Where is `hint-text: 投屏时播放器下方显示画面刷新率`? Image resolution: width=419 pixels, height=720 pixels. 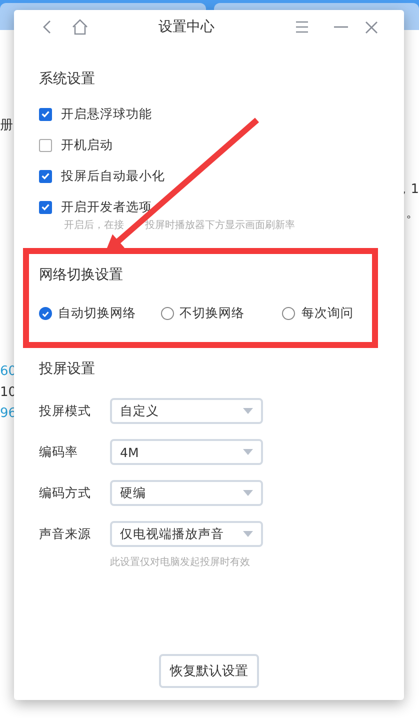 hint-text: 投屏时播放器下方显示画面刷新率 is located at coordinates (220, 225).